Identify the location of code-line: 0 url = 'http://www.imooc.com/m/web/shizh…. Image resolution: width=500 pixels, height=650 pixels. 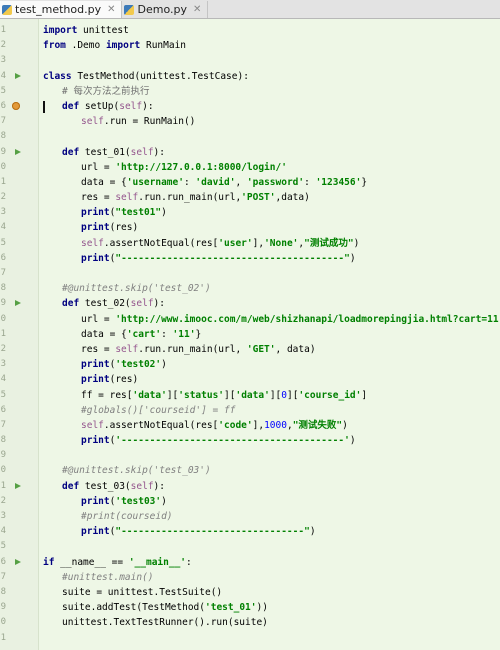
(250, 319).